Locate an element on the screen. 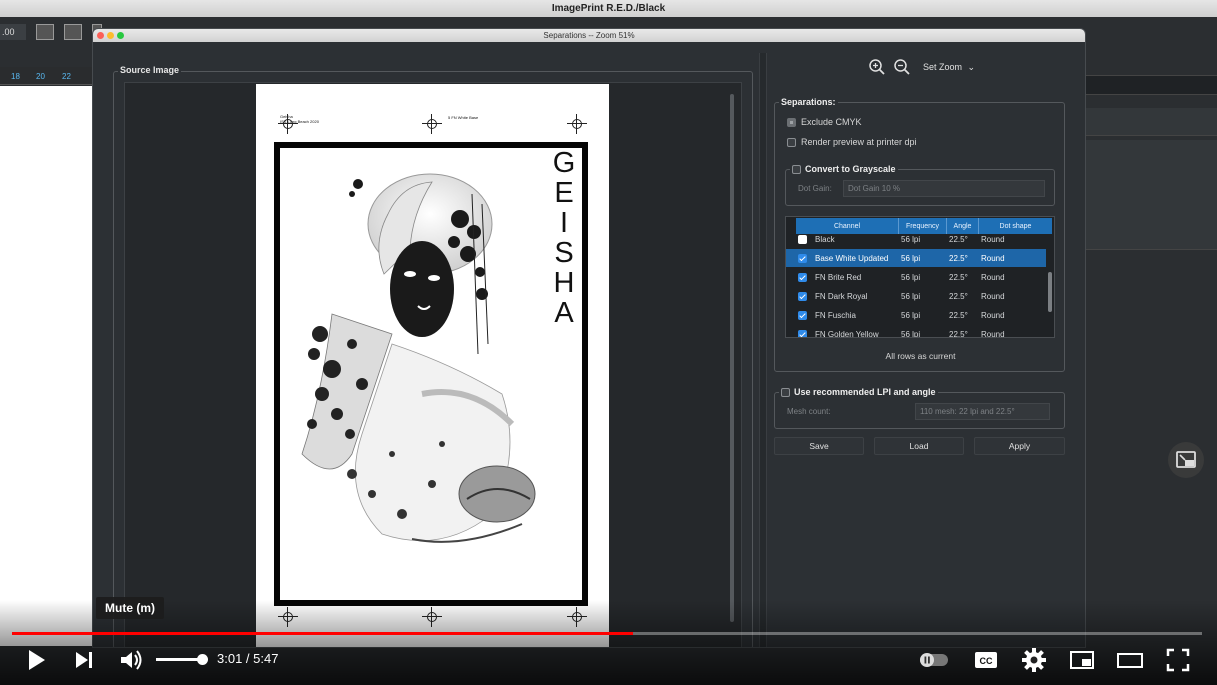 The height and width of the screenshot is (685, 1217). zoom-out-icon is located at coordinates (902, 67).